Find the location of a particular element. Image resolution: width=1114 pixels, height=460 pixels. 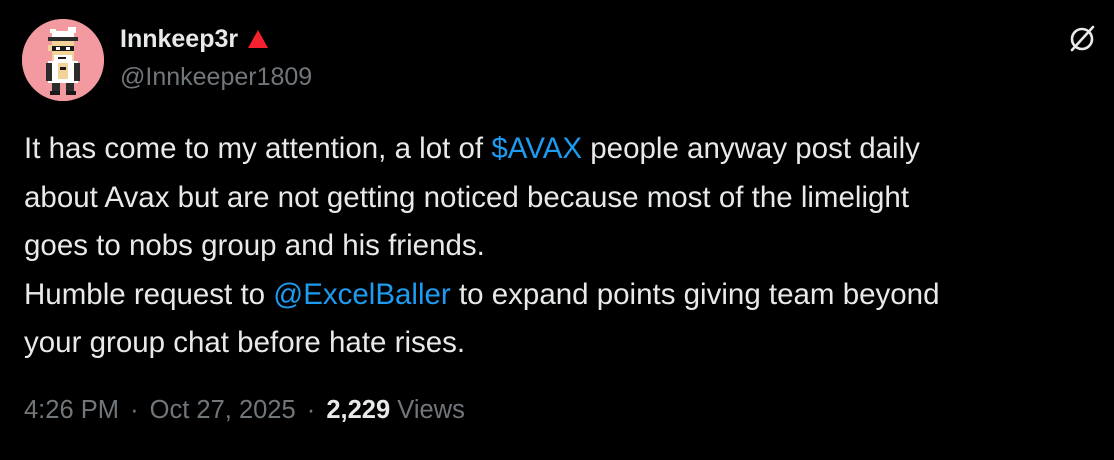

tweet-line: your group chat before hate rises. is located at coordinates (245, 342).